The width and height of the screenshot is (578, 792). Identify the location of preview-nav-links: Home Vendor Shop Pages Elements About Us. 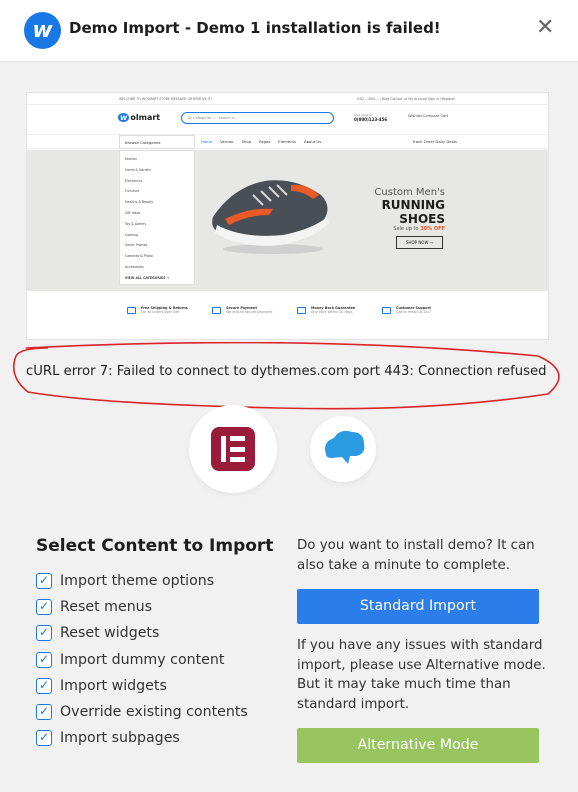
(261, 141).